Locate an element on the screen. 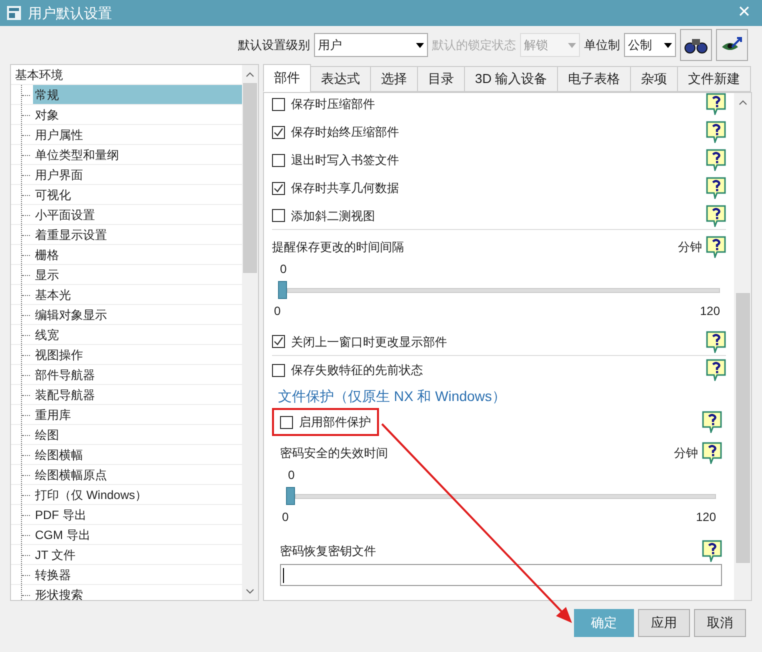  tree-item: 小平面设置 is located at coordinates (137, 214).